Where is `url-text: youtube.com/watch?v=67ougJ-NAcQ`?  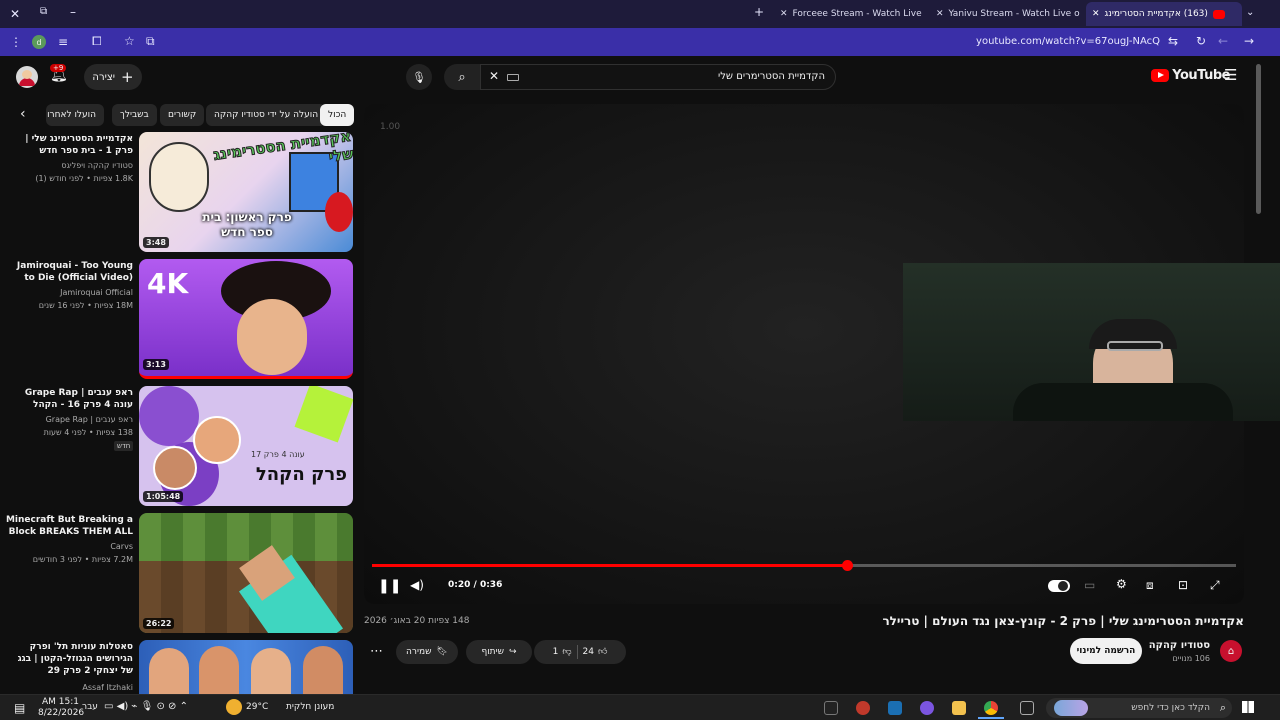
url-text: youtube.com/watch?v=67ougJ-NAcQ is located at coordinates (1068, 41).